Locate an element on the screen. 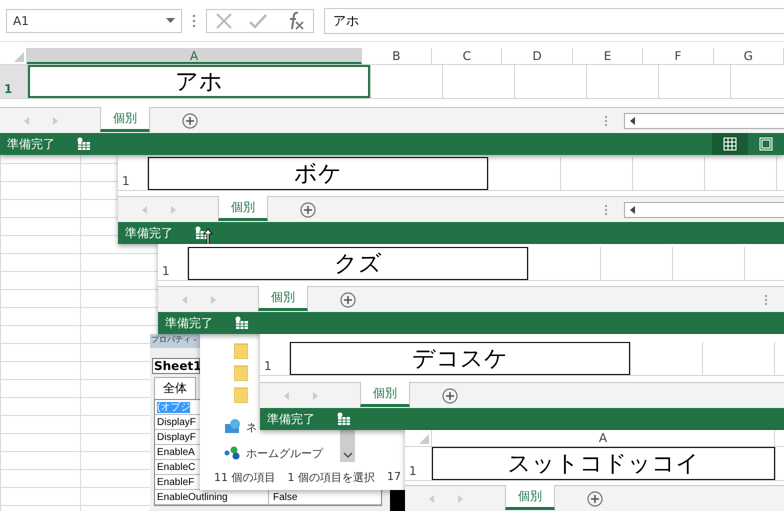 The image size is (784, 511). network-icon is located at coordinates (233, 427).